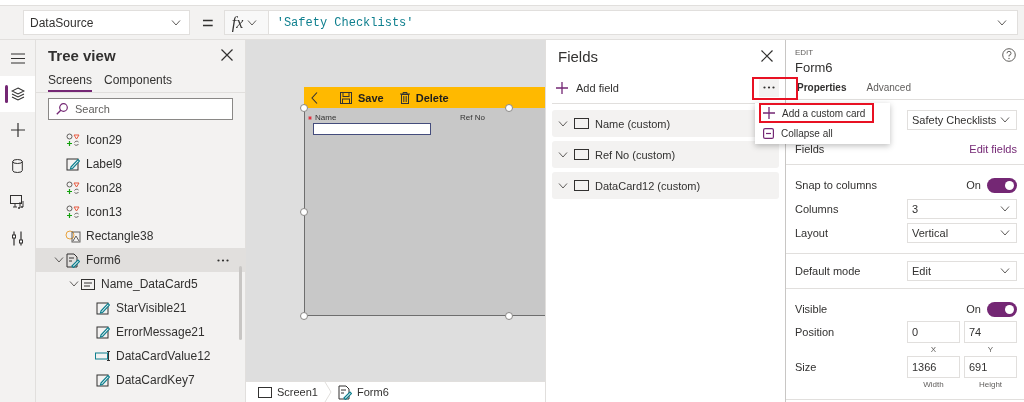 The width and height of the screenshot is (1024, 402). What do you see at coordinates (62, 109) in the screenshot?
I see `search-icon` at bounding box center [62, 109].